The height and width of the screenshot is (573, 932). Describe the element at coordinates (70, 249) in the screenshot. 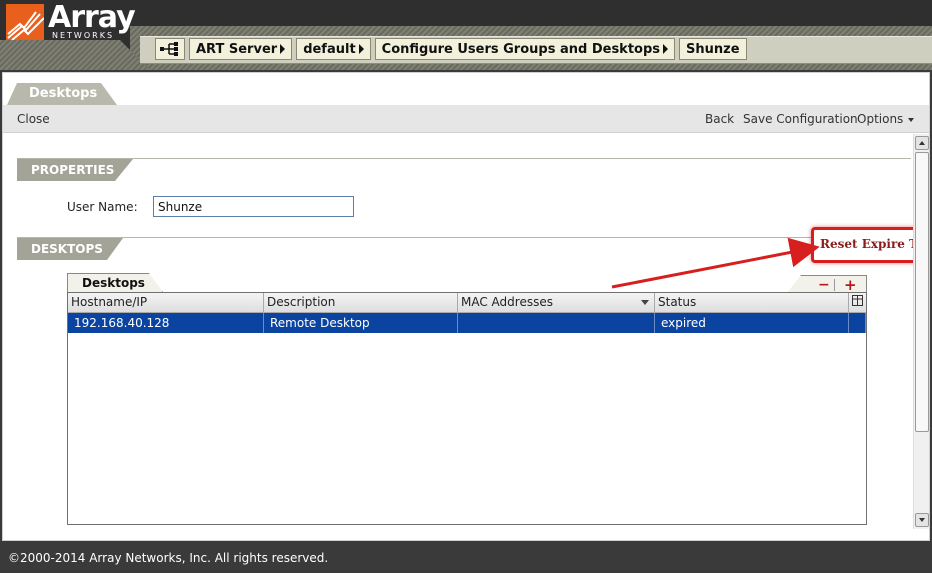

I see `desktops-section-title: DESKTOPS` at that location.